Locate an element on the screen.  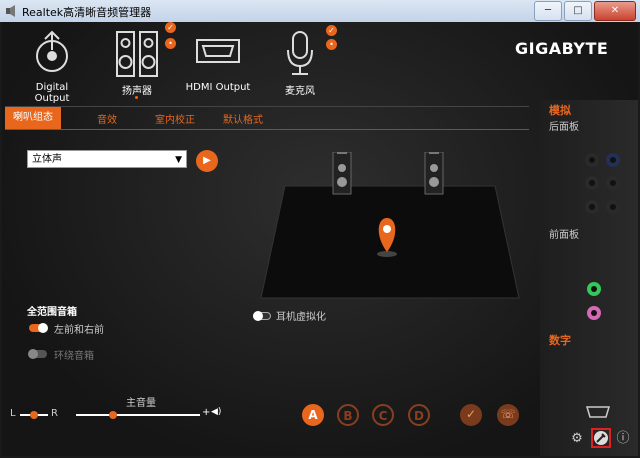
speaker-icon is located at coordinates (137, 54).